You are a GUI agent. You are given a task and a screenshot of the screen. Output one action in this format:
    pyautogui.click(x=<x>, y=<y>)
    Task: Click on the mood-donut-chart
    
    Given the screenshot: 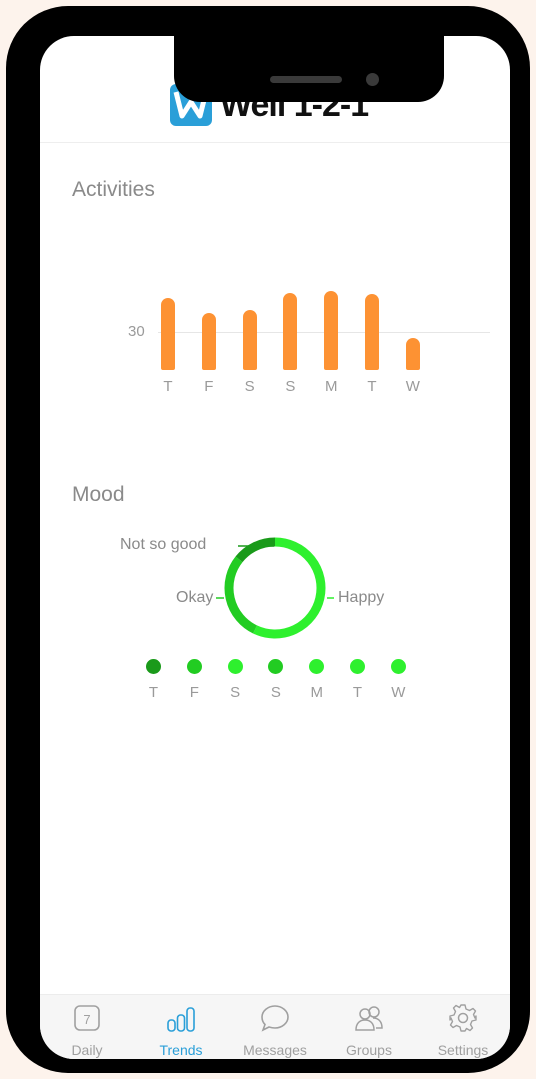 What is the action you would take?
    pyautogui.click(x=275, y=588)
    